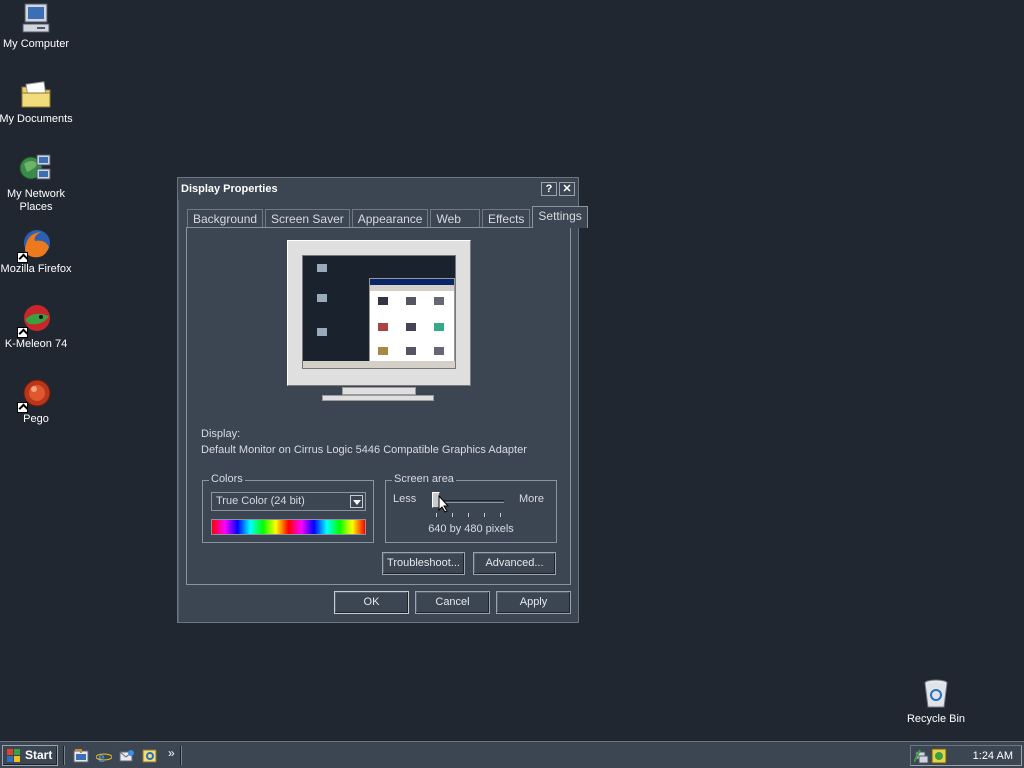 This screenshot has width=1024, height=768. What do you see at coordinates (229, 189) in the screenshot?
I see `dialog-title: Display Properties` at bounding box center [229, 189].